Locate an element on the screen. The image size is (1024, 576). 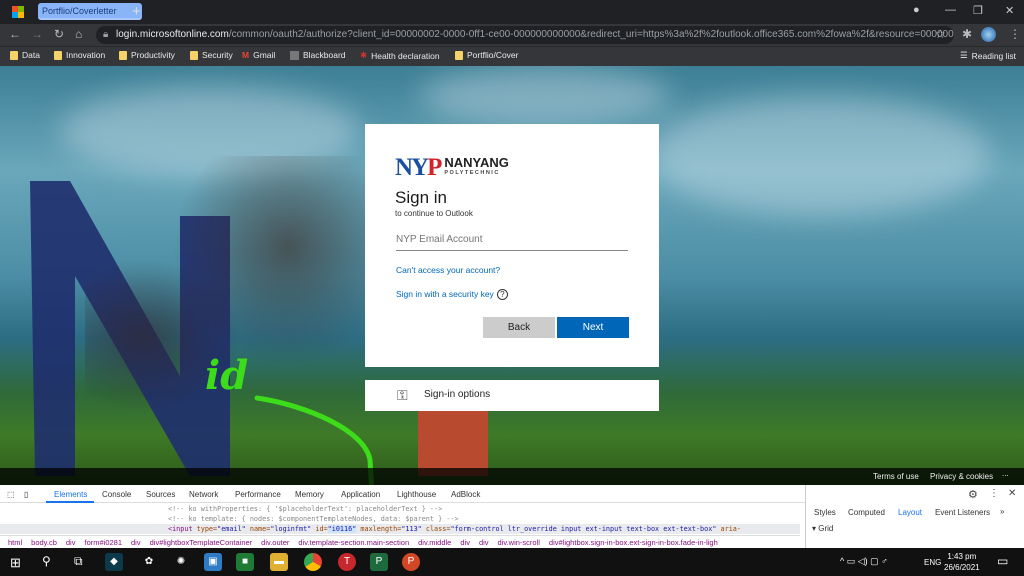
url-host: login.microsoftonline.com is located at coordinates (172, 34).